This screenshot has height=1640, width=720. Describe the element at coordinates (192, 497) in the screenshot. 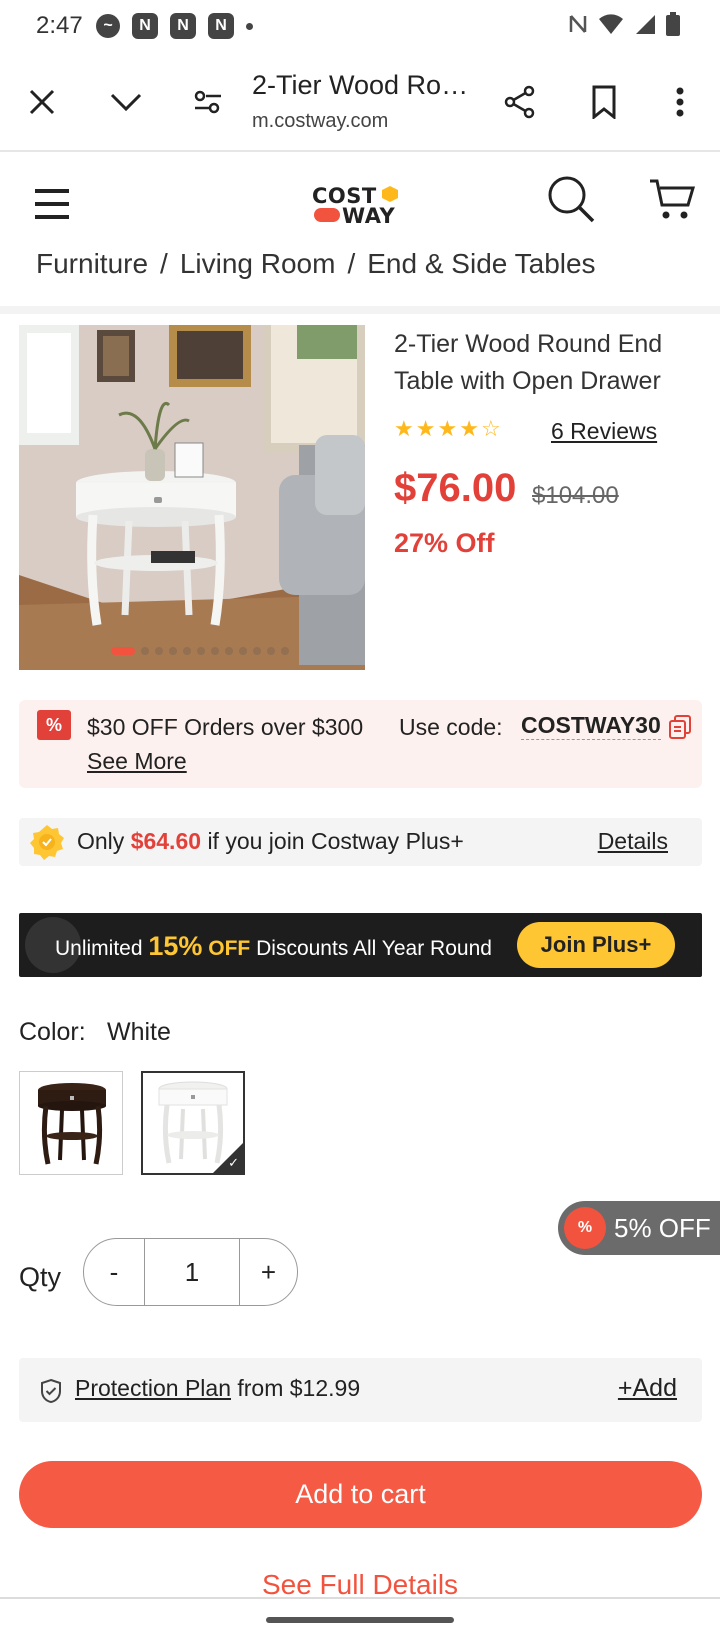

I see `product-image-carousel` at that location.